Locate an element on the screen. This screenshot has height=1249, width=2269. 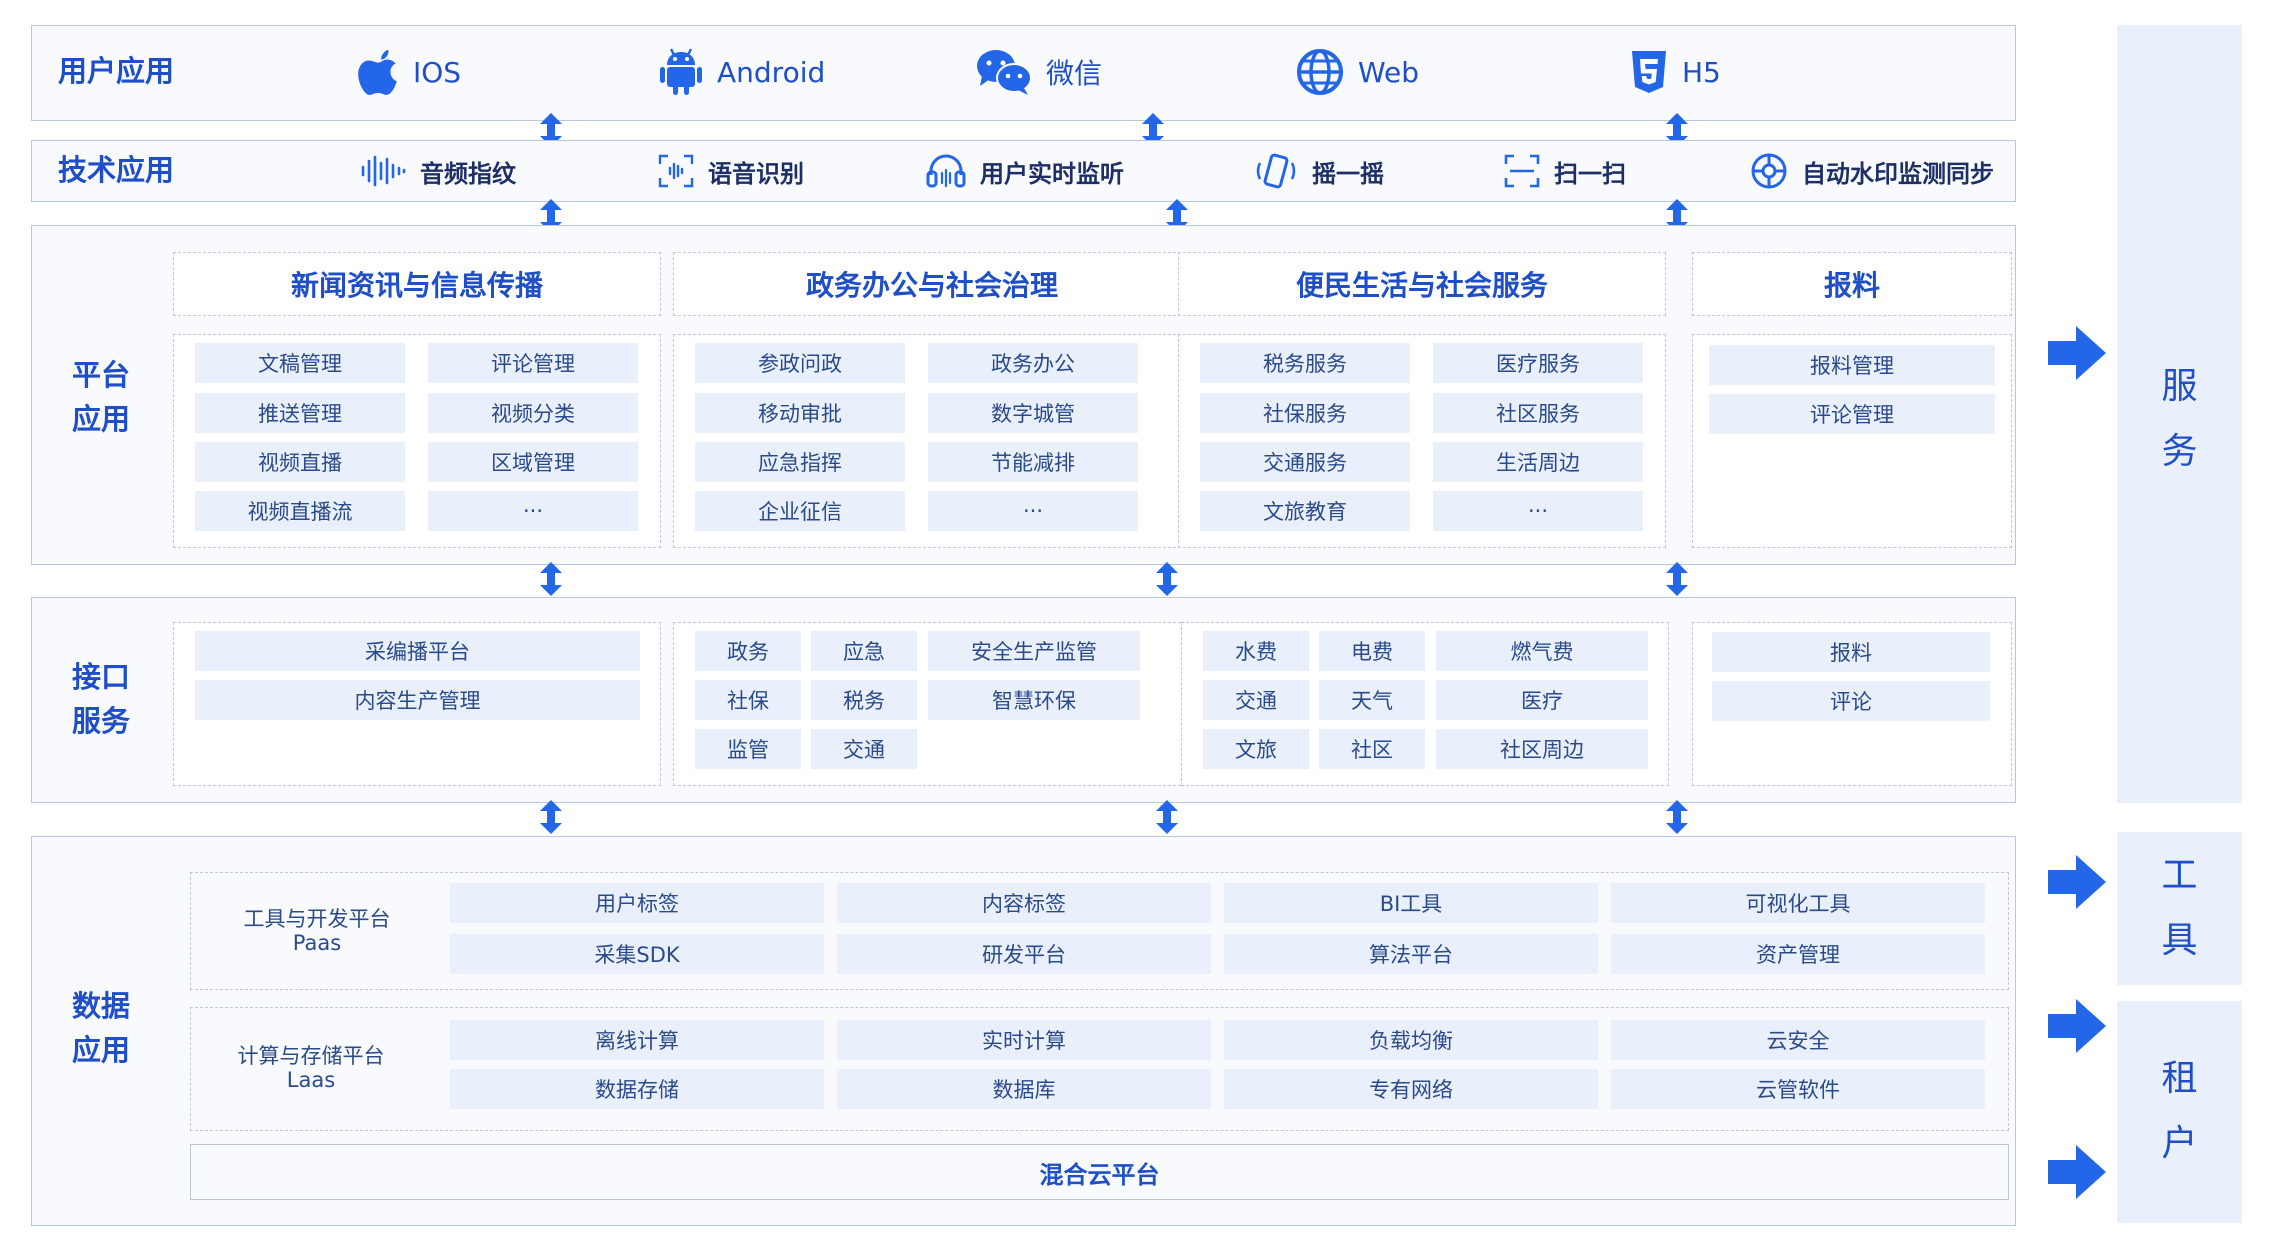
compute-cell: 数据存储 is located at coordinates (637, 1089).